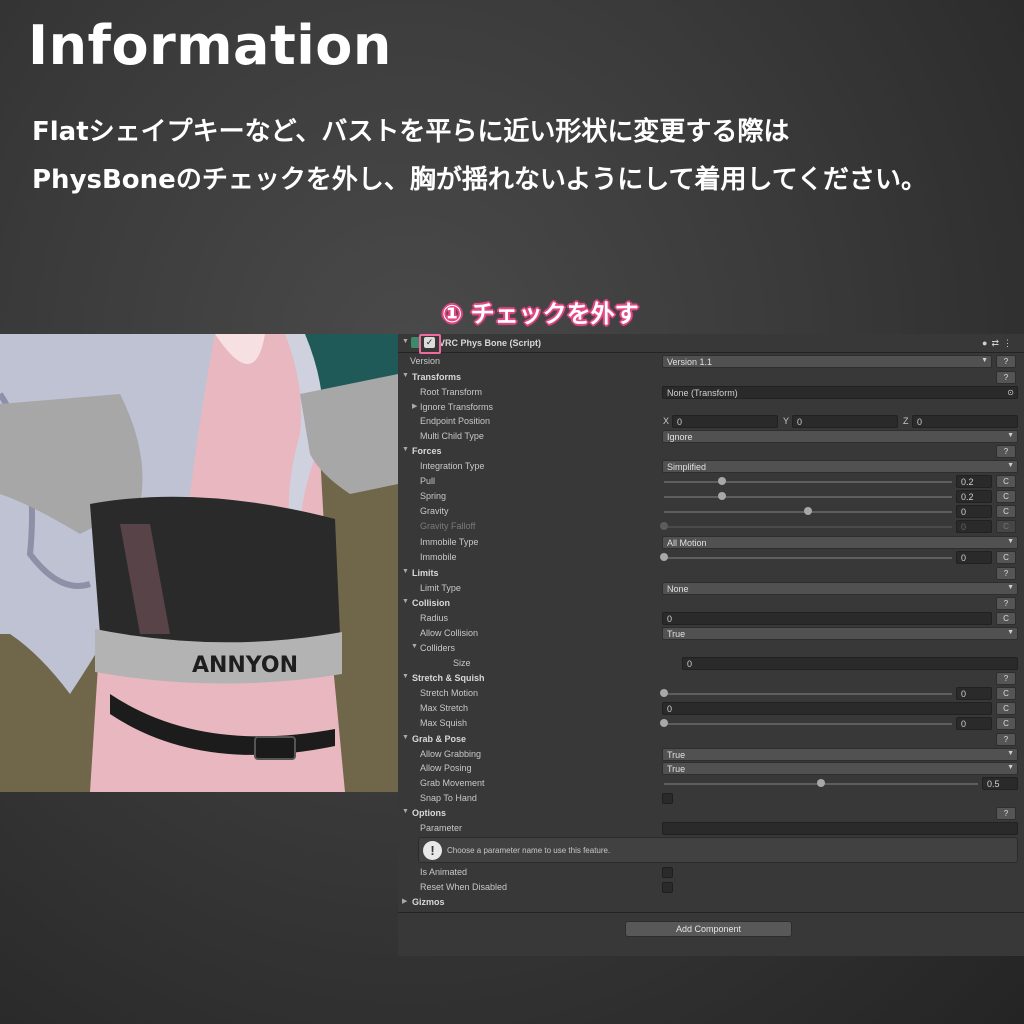 The image size is (1024, 1024). Describe the element at coordinates (840, 588) in the screenshot. I see `limit-type-dropdown: None ▼` at that location.